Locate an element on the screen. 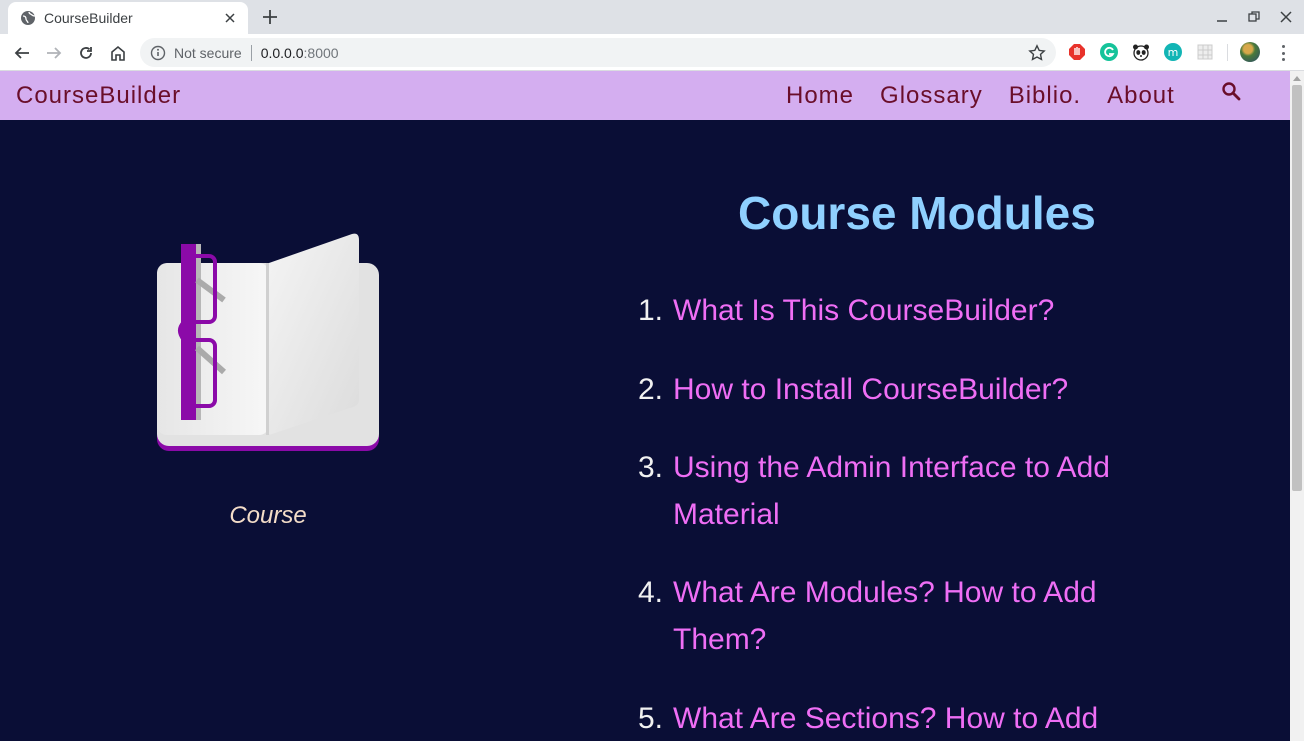 The image size is (1304, 741). module-link: What Are Sections? How to Add is located at coordinates (915, 718).